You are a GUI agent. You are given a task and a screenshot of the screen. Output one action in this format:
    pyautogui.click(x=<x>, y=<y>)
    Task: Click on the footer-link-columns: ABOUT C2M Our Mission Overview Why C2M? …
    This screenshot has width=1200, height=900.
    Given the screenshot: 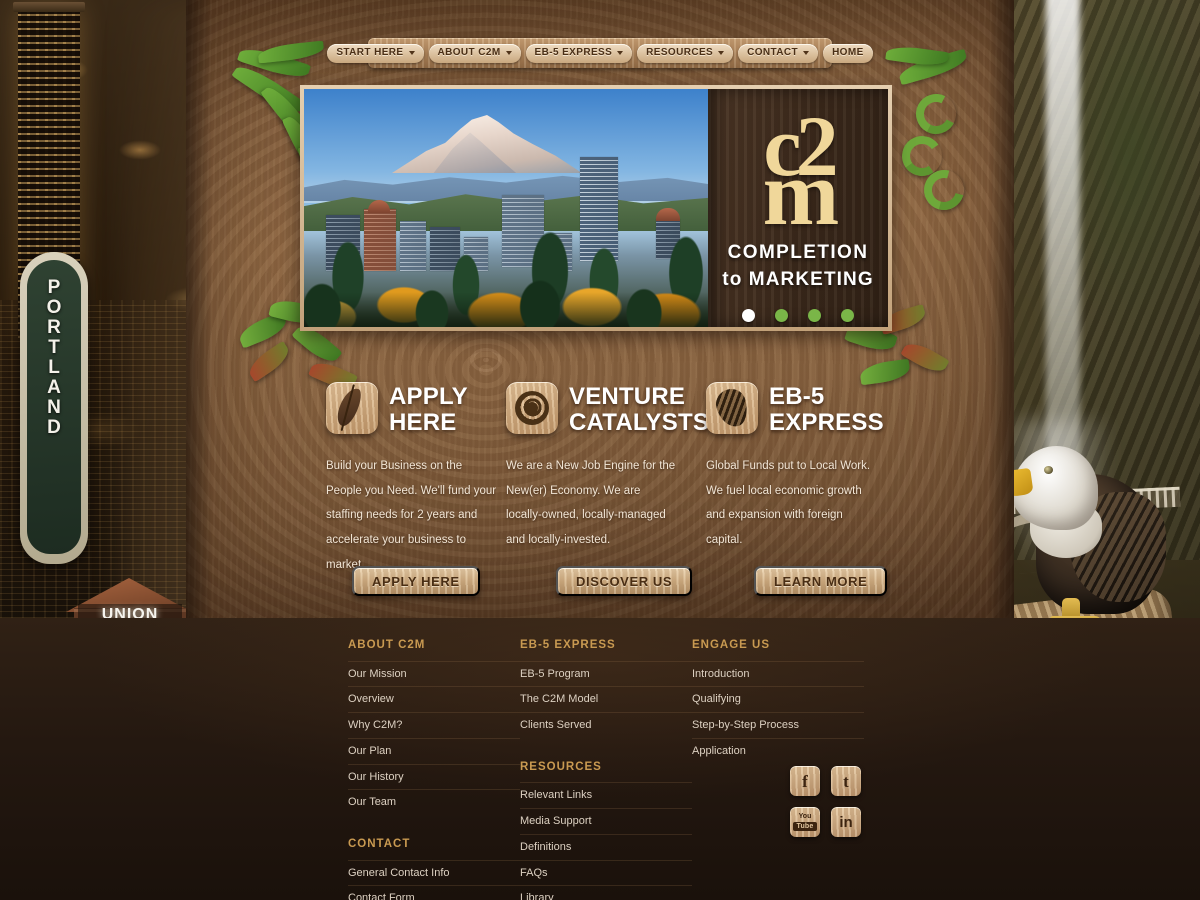 What is the action you would take?
    pyautogui.click(x=606, y=769)
    